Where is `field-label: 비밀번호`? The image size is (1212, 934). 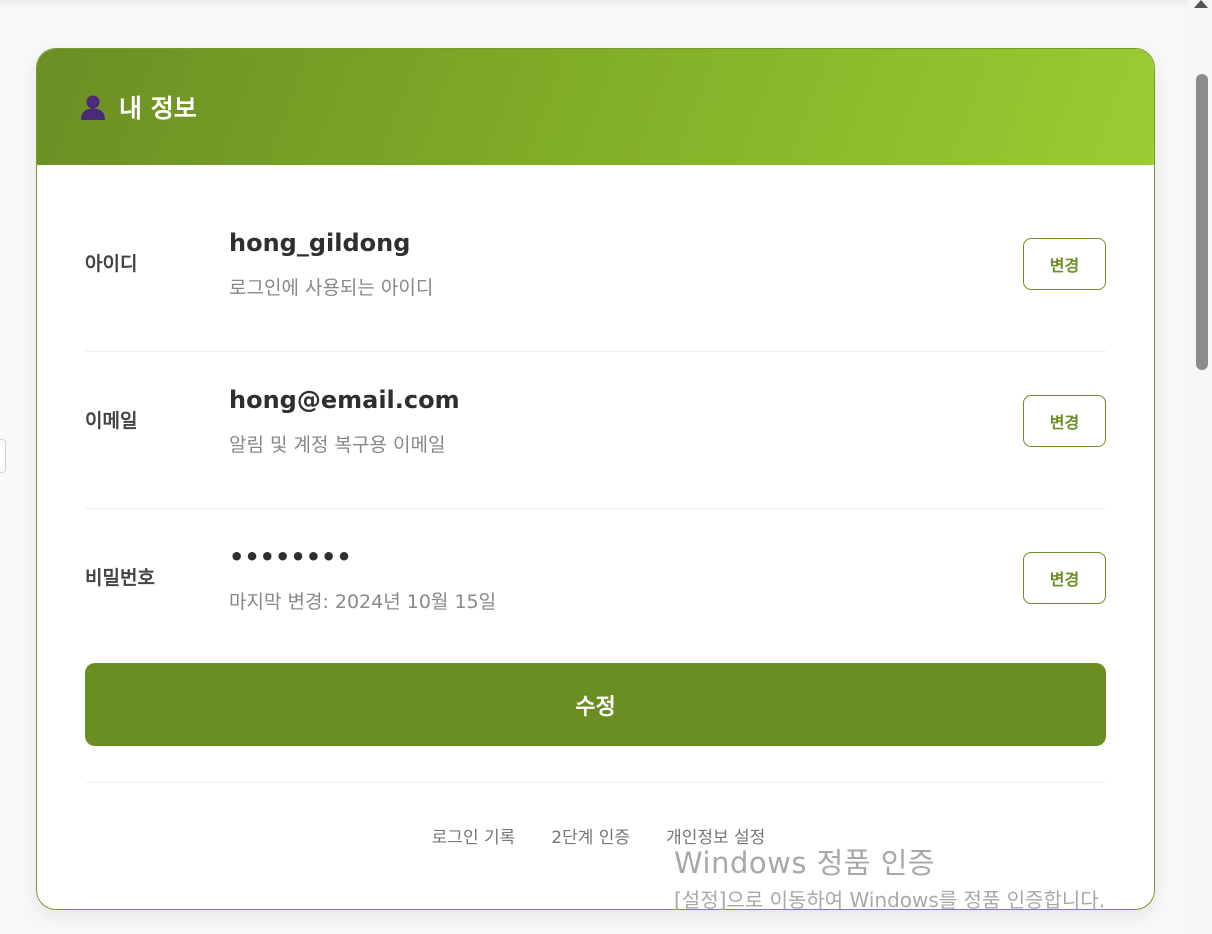
field-label: 비밀번호 is located at coordinates (120, 578).